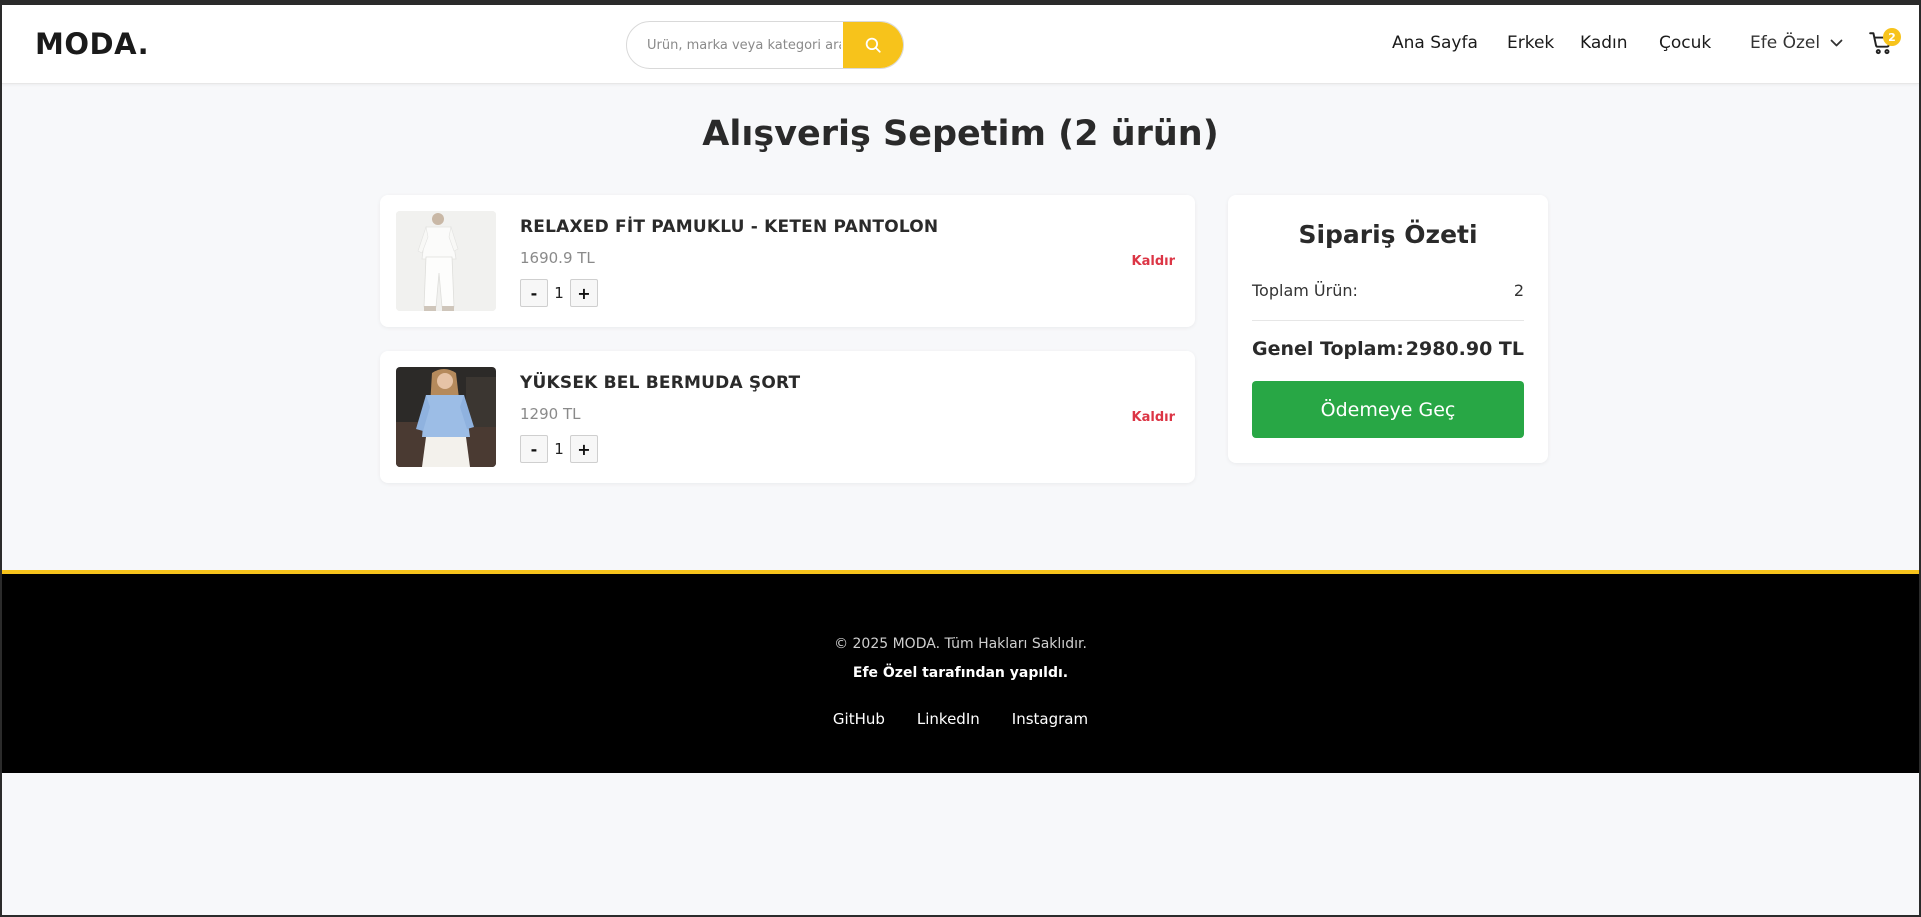 This screenshot has height=917, width=1921. I want to click on checkout-button: Ödemeye Geç, so click(1388, 409).